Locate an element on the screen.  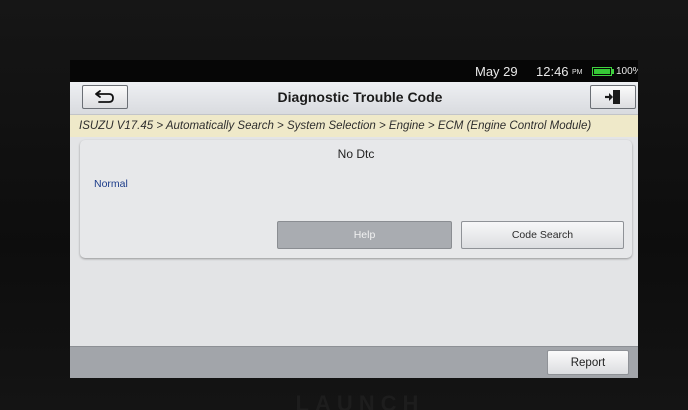
title-bar: Diagnostic Trouble Code is located at coordinates (354, 98).